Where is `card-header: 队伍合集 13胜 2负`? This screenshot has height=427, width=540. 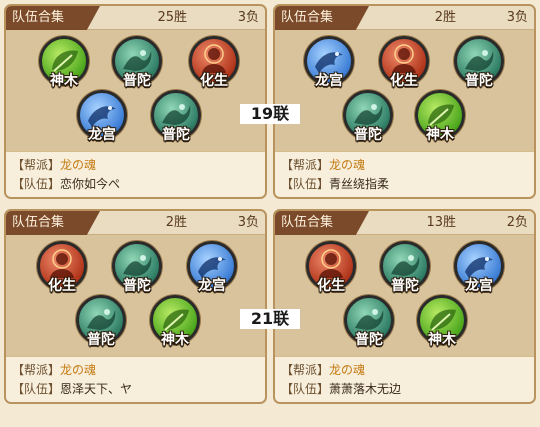 card-header: 队伍合集 13胜 2负 is located at coordinates (404, 223).